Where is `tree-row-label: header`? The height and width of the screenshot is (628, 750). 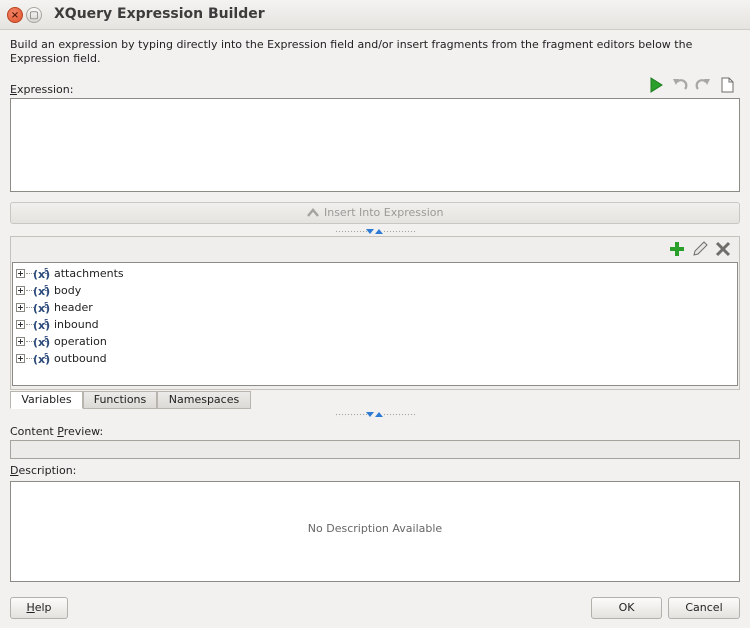 tree-row-label: header is located at coordinates (73, 307).